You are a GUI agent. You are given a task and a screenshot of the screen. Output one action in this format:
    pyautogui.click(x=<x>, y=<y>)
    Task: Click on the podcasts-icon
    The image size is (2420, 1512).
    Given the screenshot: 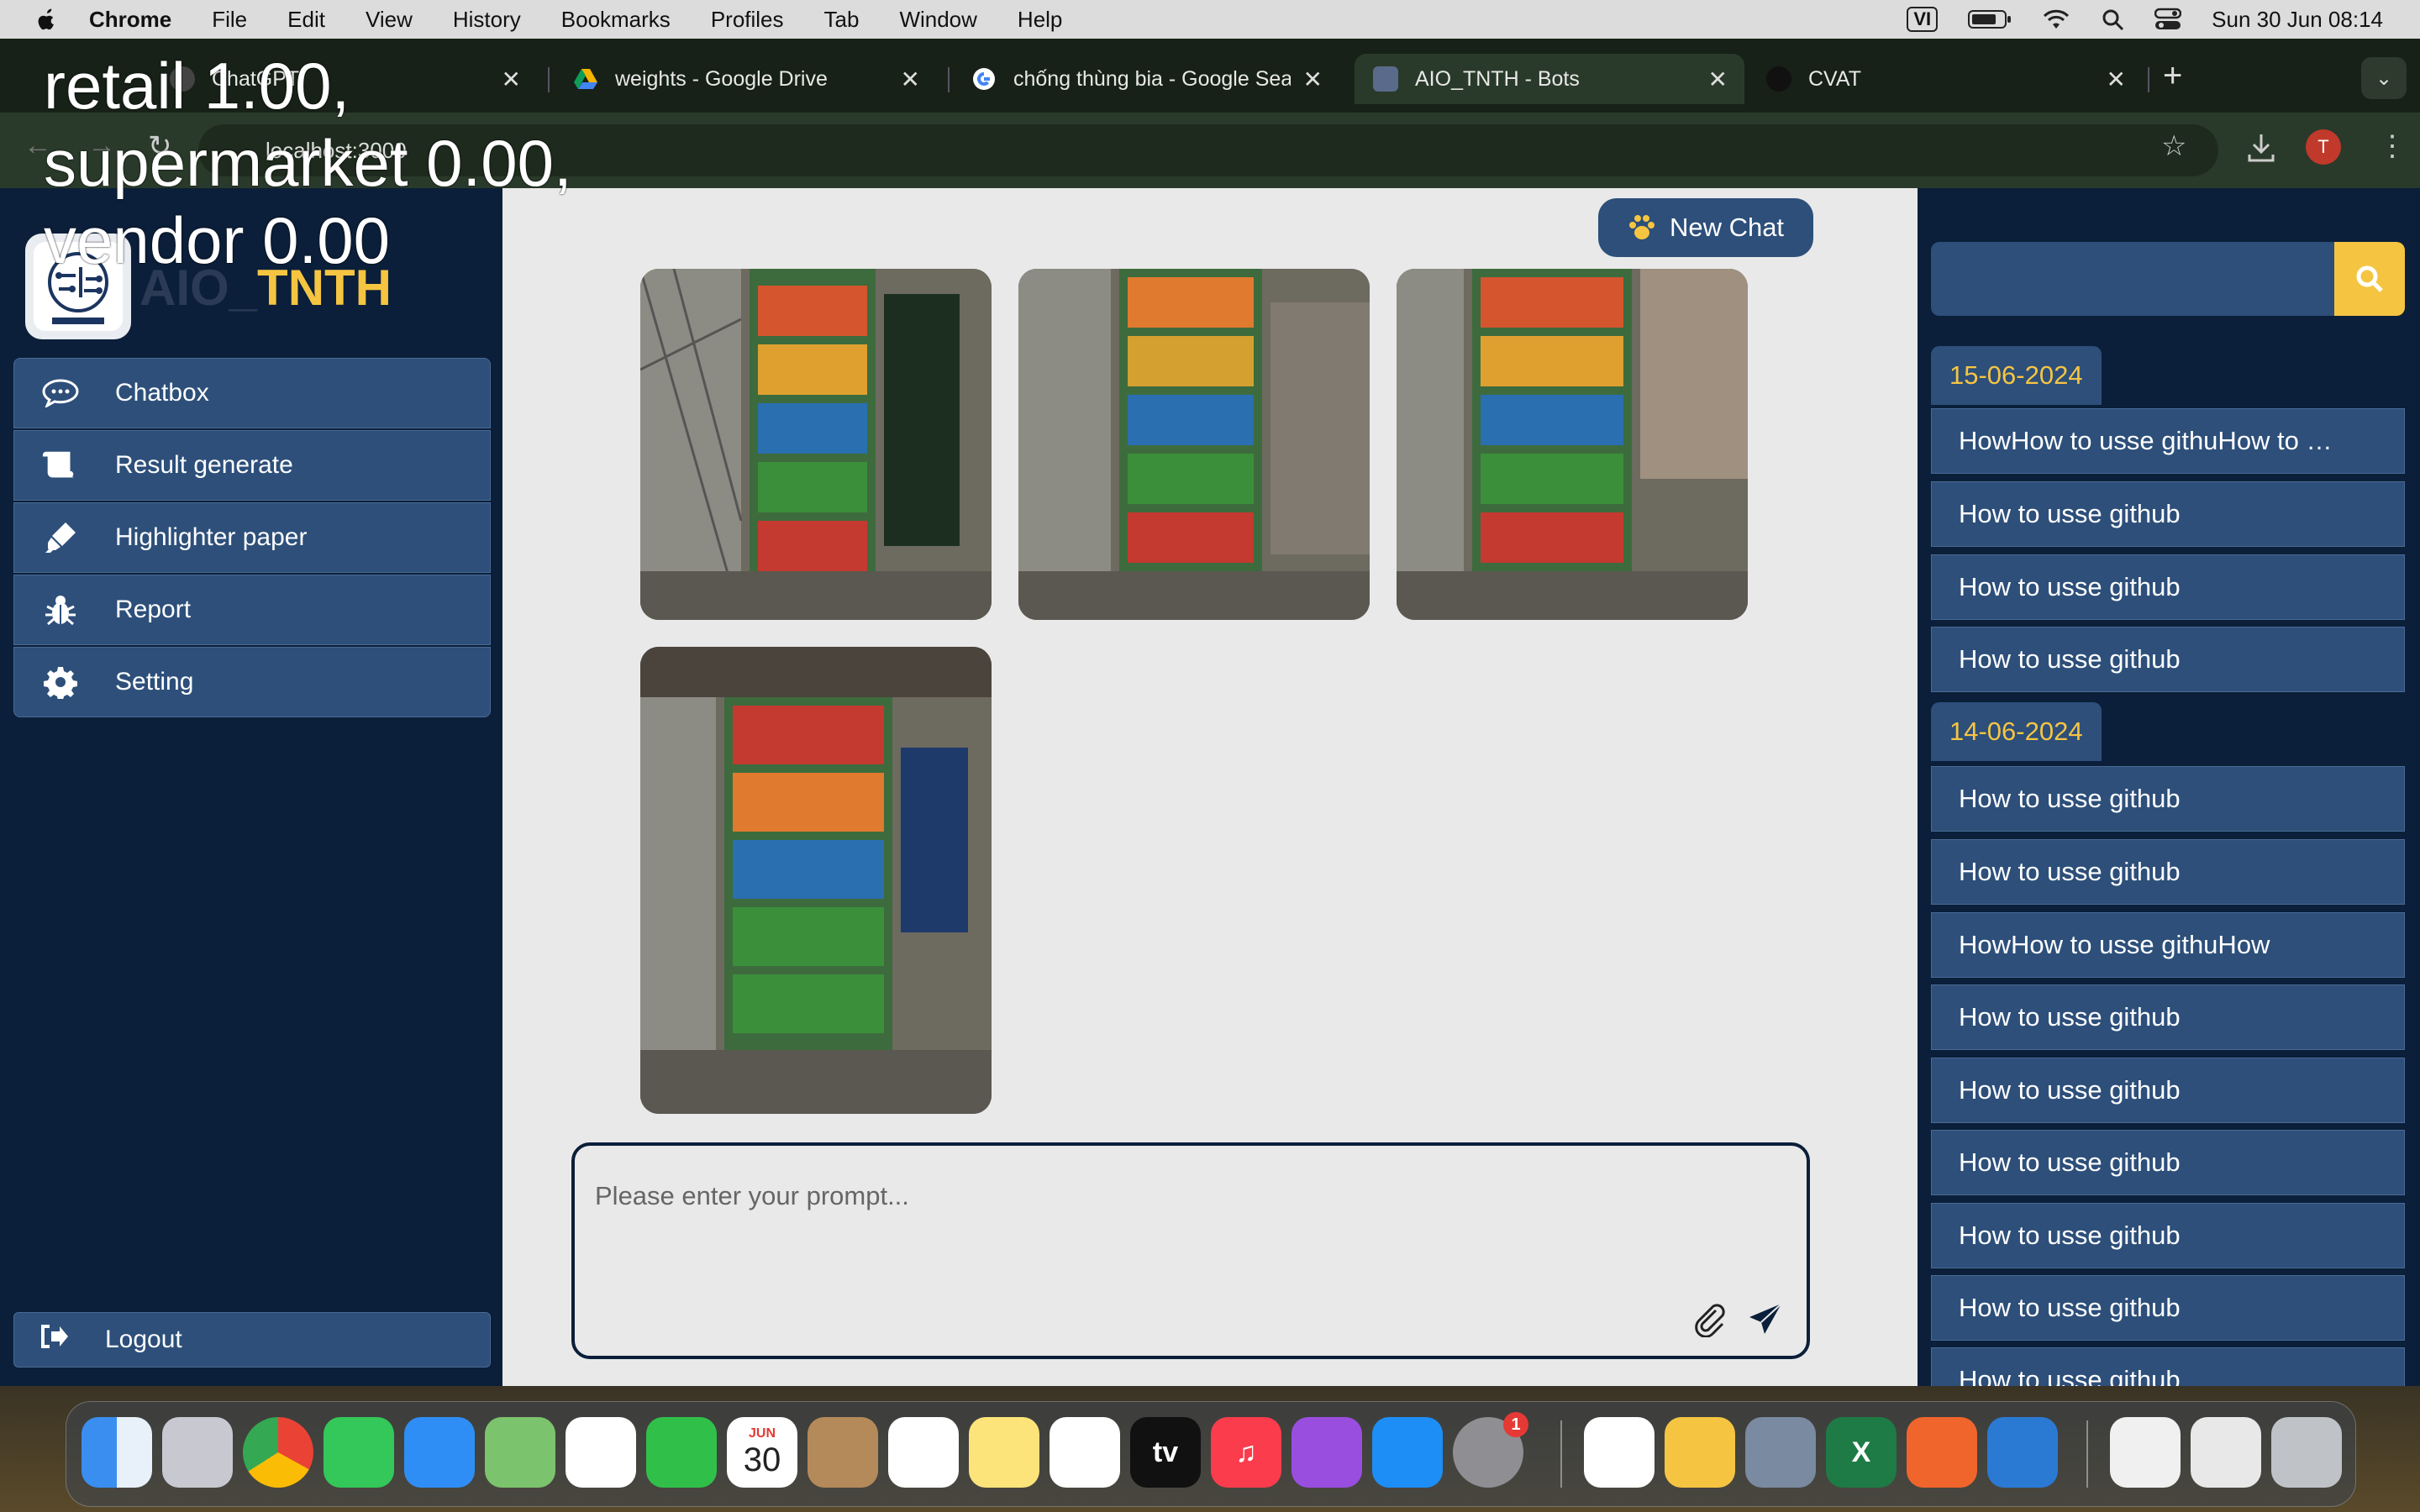 What is the action you would take?
    pyautogui.click(x=1327, y=1452)
    